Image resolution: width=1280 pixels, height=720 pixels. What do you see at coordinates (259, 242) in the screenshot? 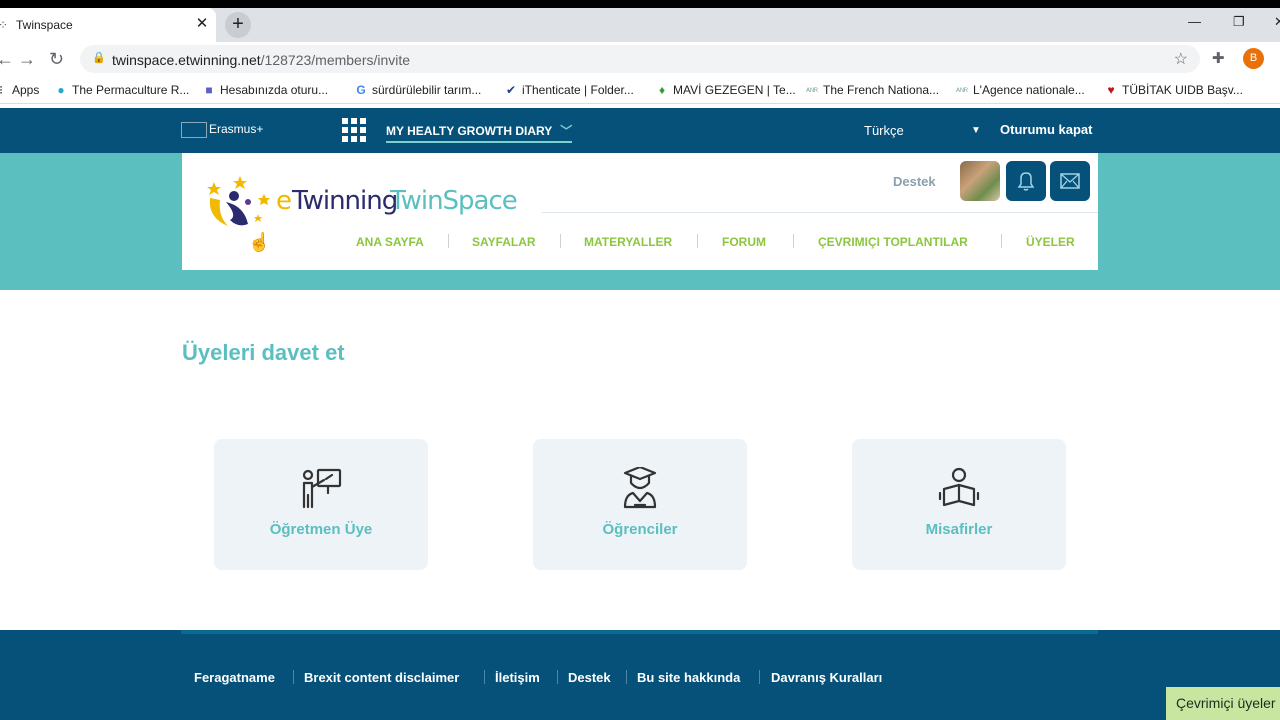
I see `mouse-pointer-icon: ☝` at bounding box center [259, 242].